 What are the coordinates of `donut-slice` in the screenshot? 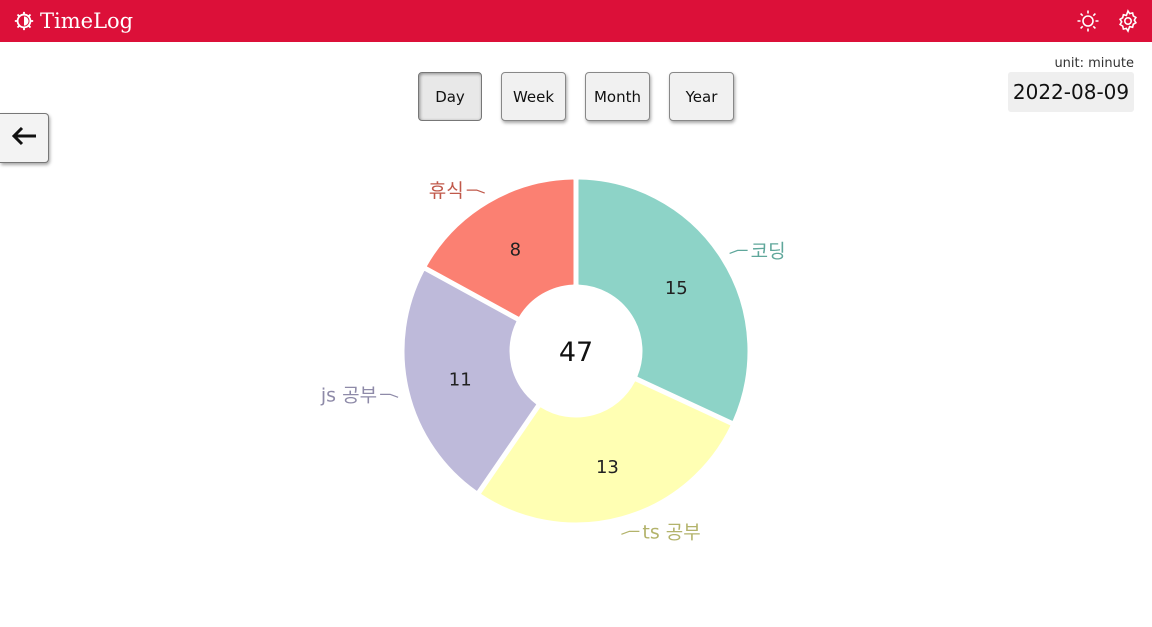 It's located at (663, 300).